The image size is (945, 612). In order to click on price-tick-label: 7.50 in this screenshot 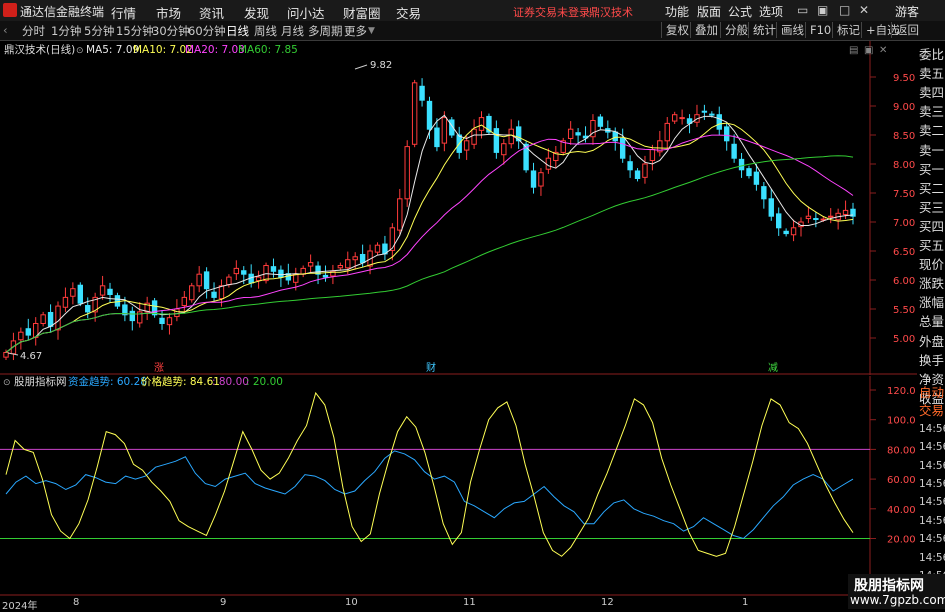, I will do `click(904, 194)`.